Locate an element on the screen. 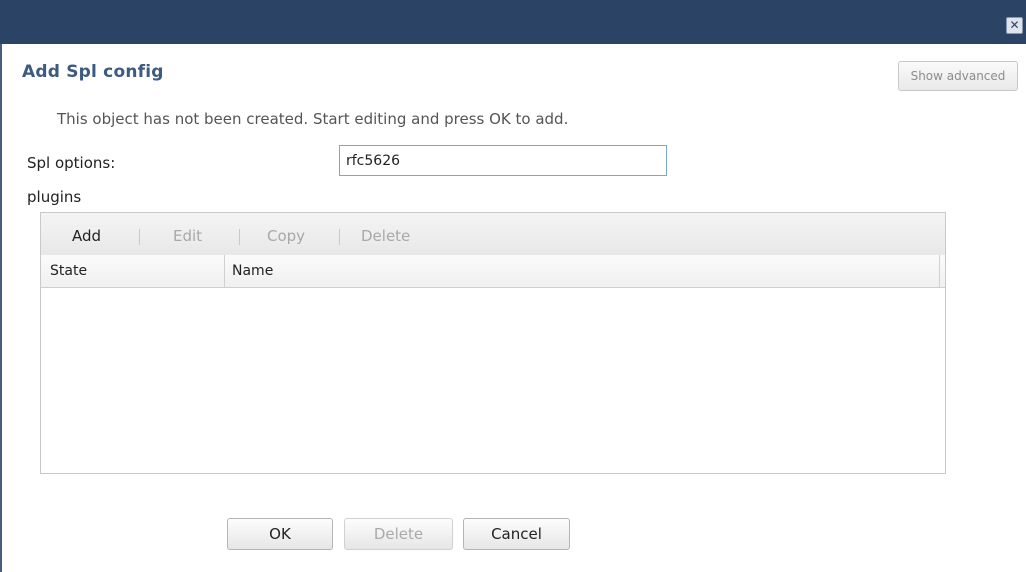 This screenshot has height=572, width=1026. dialog-titlebar: ✕ is located at coordinates (513, 22).